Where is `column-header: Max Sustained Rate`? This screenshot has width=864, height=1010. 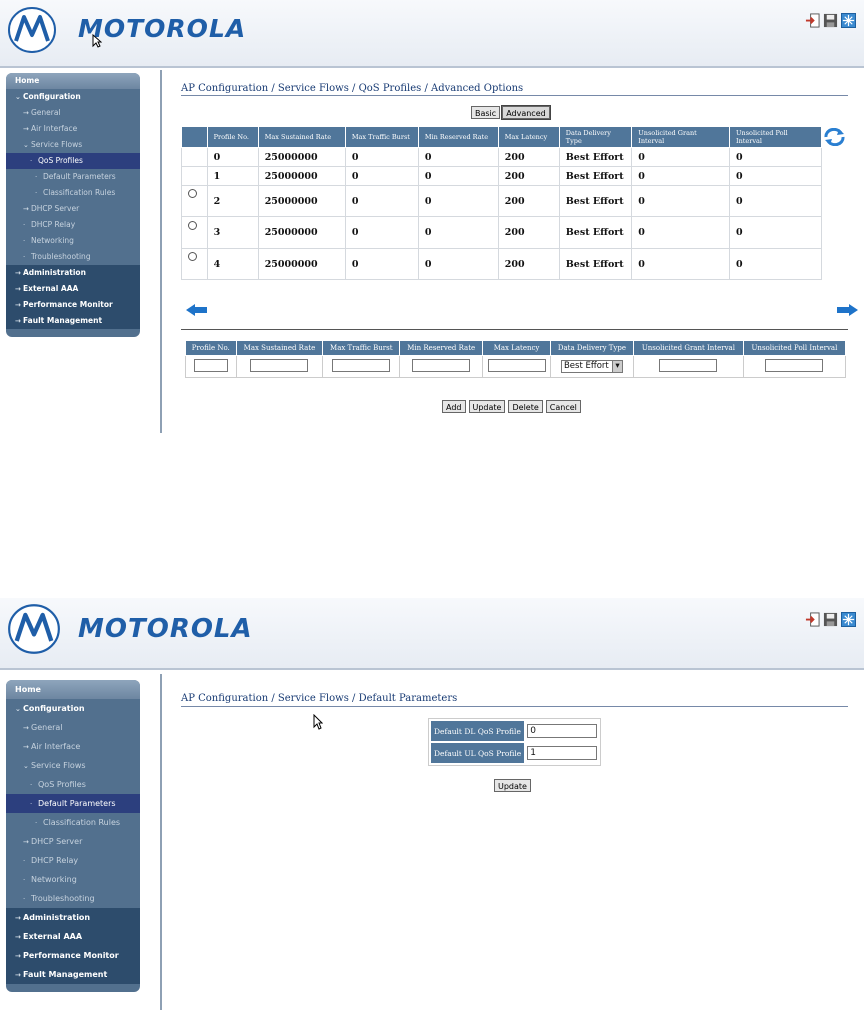 column-header: Max Sustained Rate is located at coordinates (301, 137).